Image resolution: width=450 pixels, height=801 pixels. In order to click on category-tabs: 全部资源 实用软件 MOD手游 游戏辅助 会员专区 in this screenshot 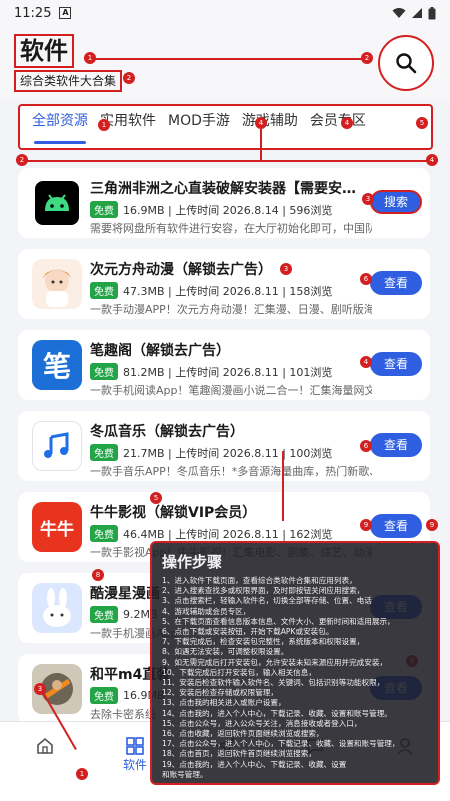, I will do `click(225, 127)`.